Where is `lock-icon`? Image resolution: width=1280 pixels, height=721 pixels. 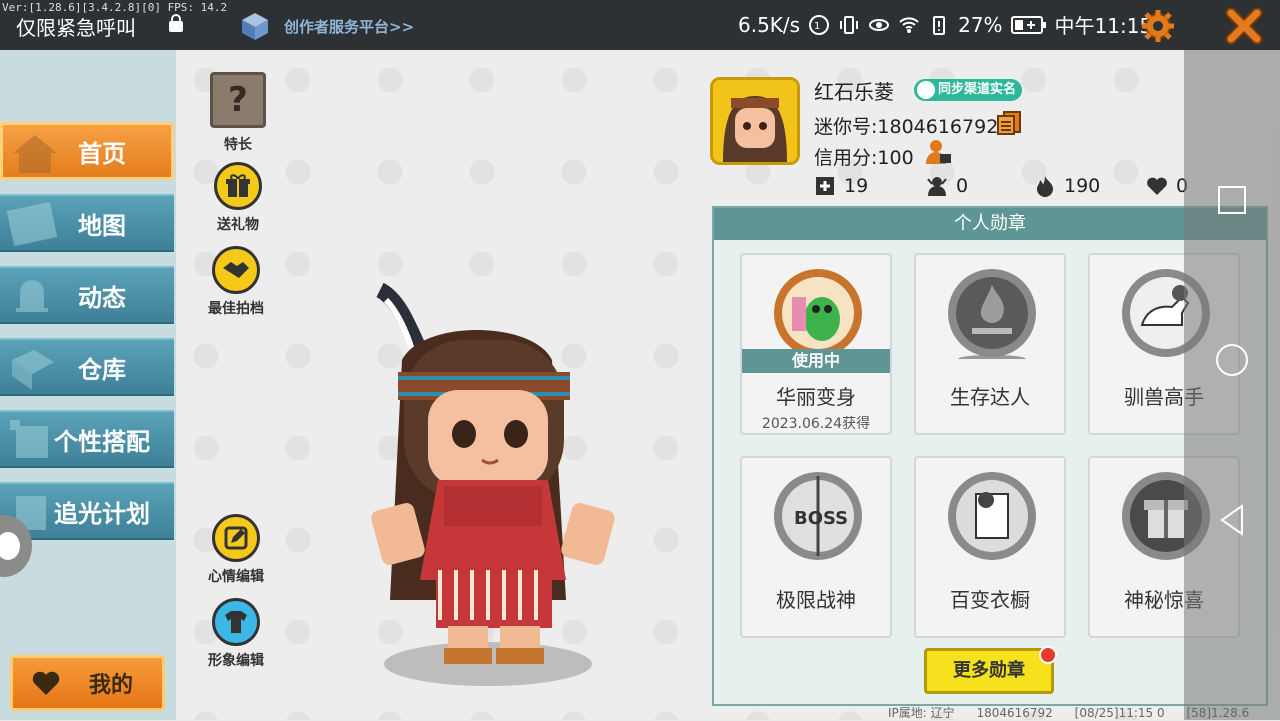
lock-icon is located at coordinates (176, 23).